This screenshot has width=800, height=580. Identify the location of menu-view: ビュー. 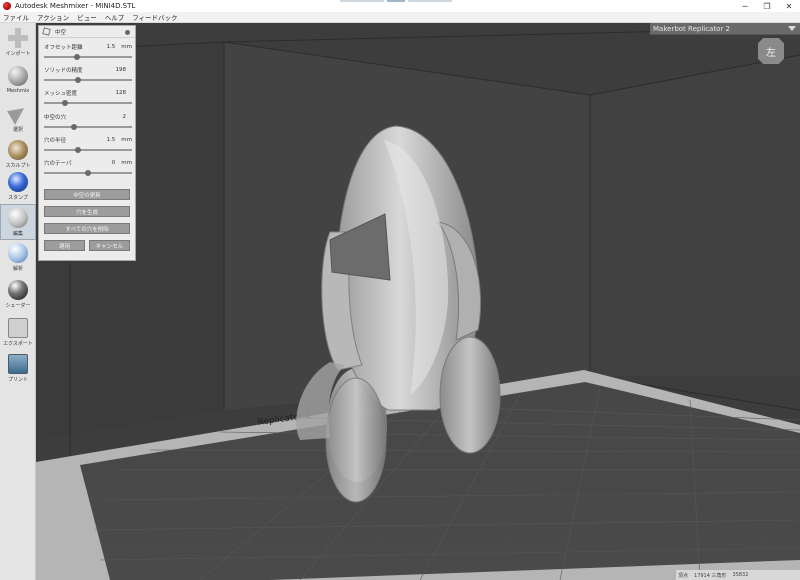
(87, 17).